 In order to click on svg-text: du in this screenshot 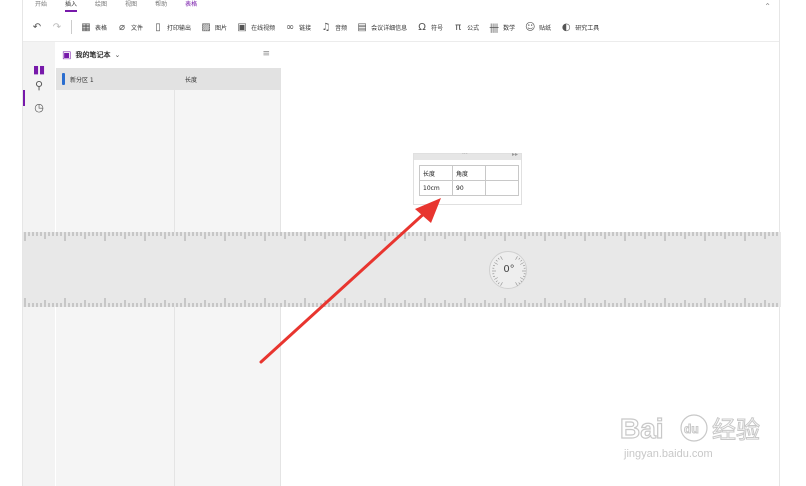, I will do `click(691, 429)`.